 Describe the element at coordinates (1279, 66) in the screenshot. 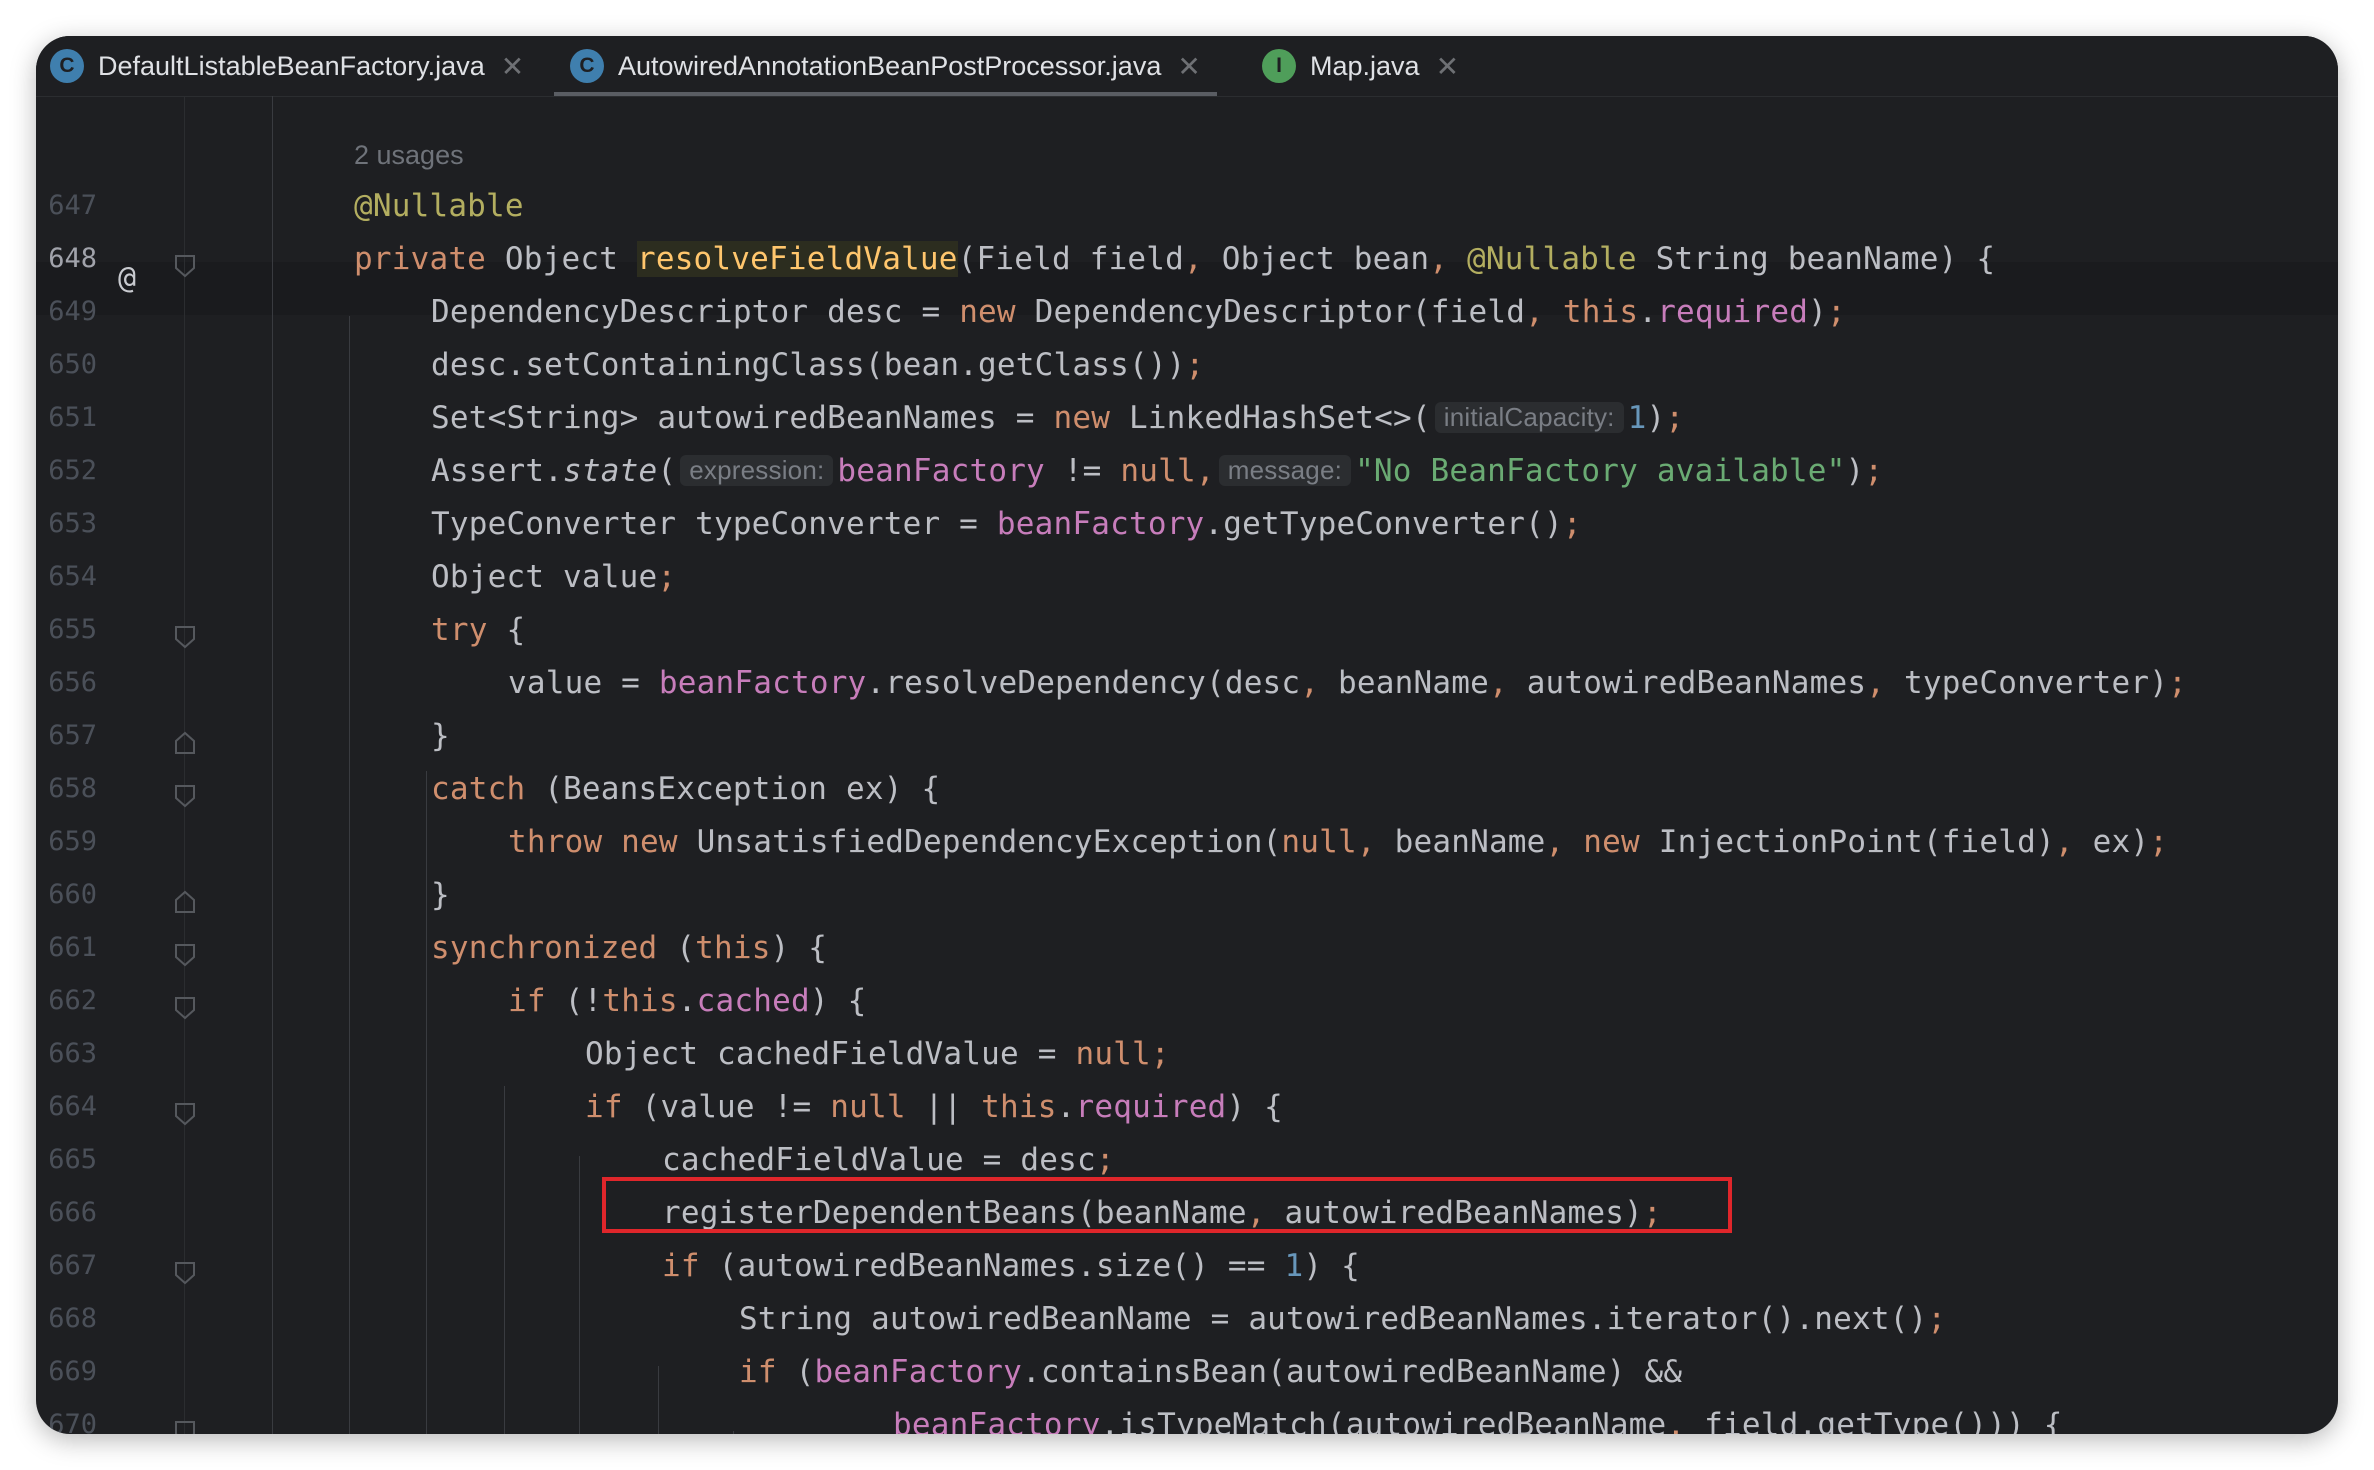

I see `interface-icon: I` at that location.